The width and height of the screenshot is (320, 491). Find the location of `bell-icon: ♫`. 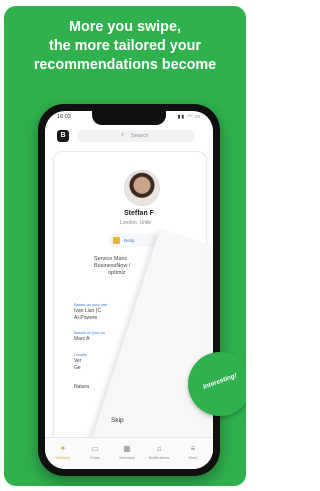

bell-icon: ♫ is located at coordinates (159, 448).